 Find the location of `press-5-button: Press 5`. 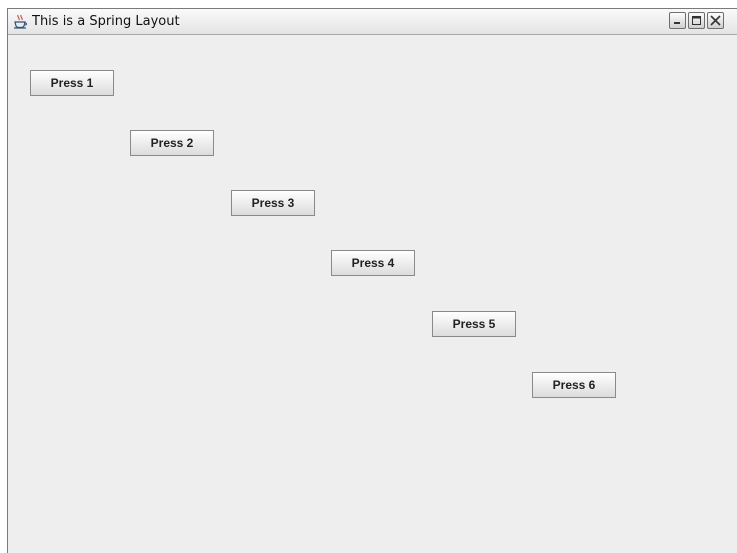

press-5-button: Press 5 is located at coordinates (474, 324).